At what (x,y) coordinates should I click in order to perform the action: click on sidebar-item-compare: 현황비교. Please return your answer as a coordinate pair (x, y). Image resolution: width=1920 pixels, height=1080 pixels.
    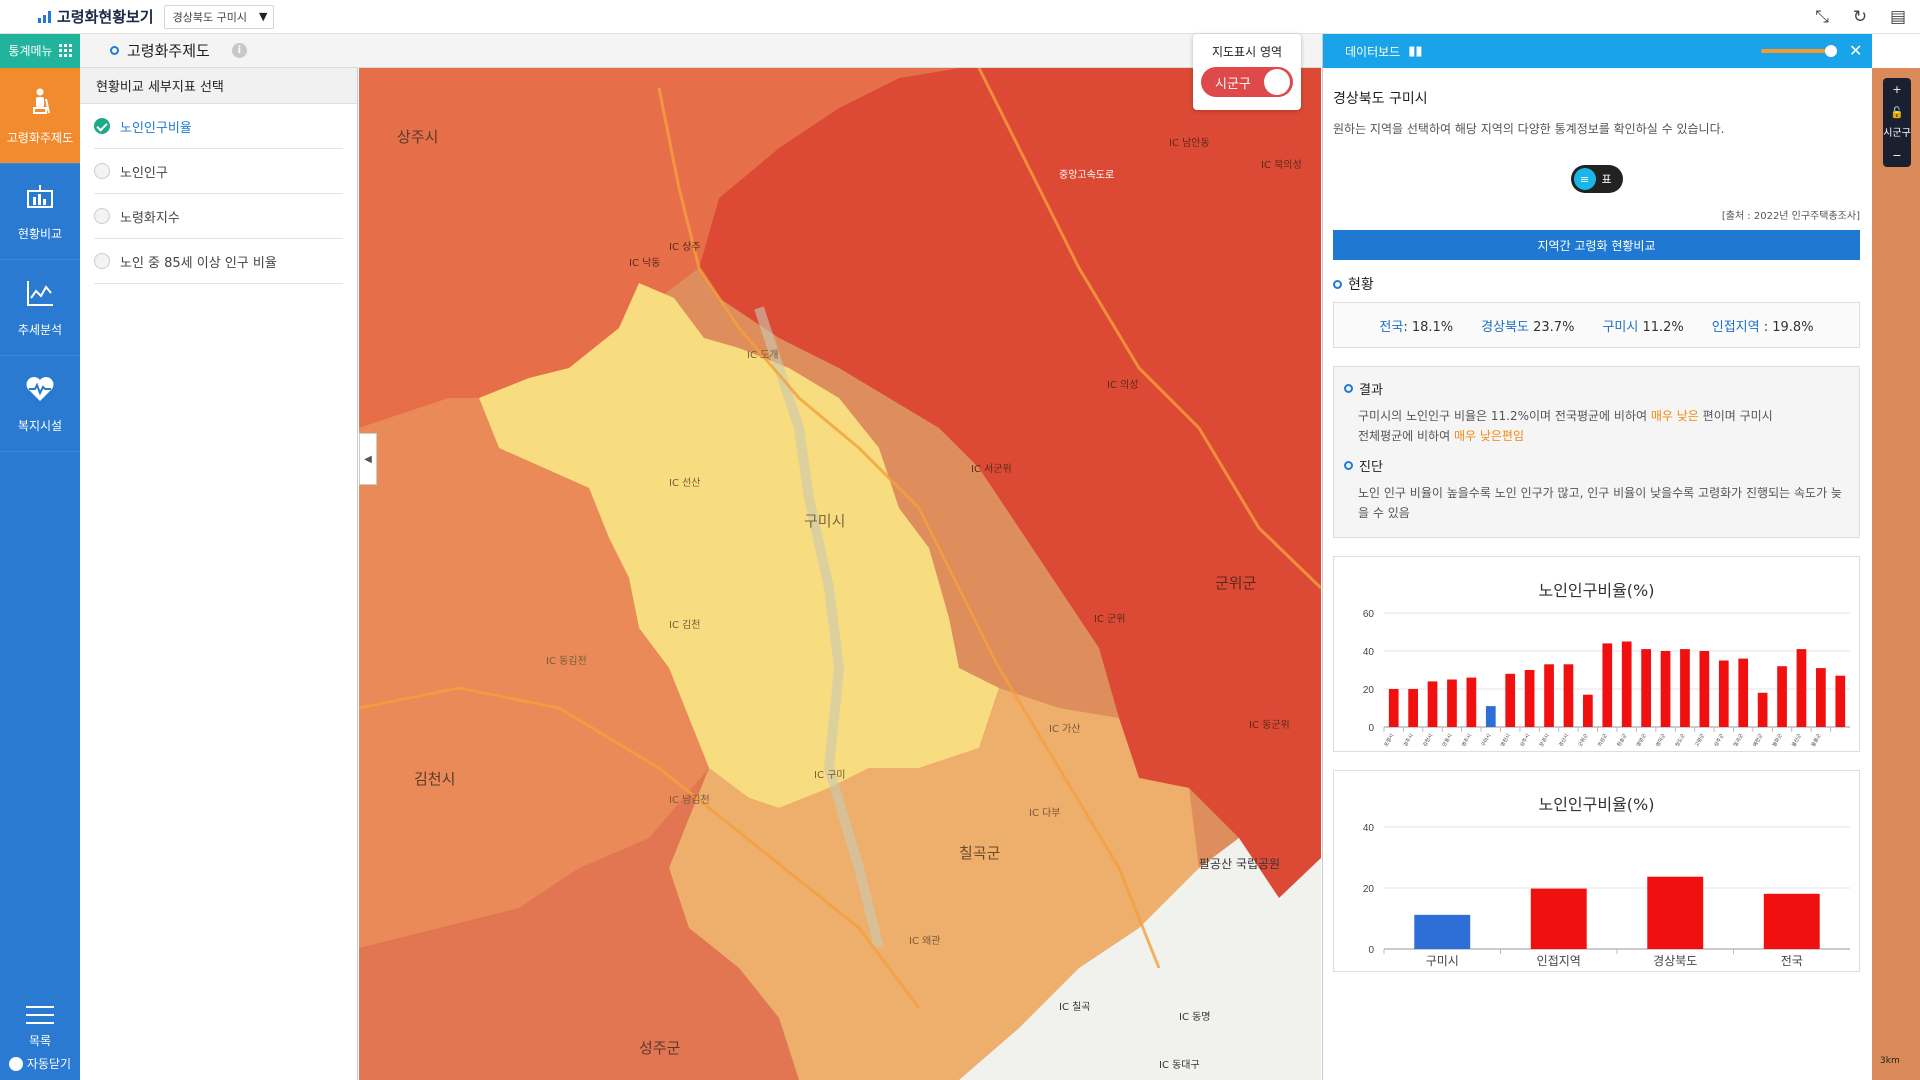
    Looking at the image, I should click on (40, 212).